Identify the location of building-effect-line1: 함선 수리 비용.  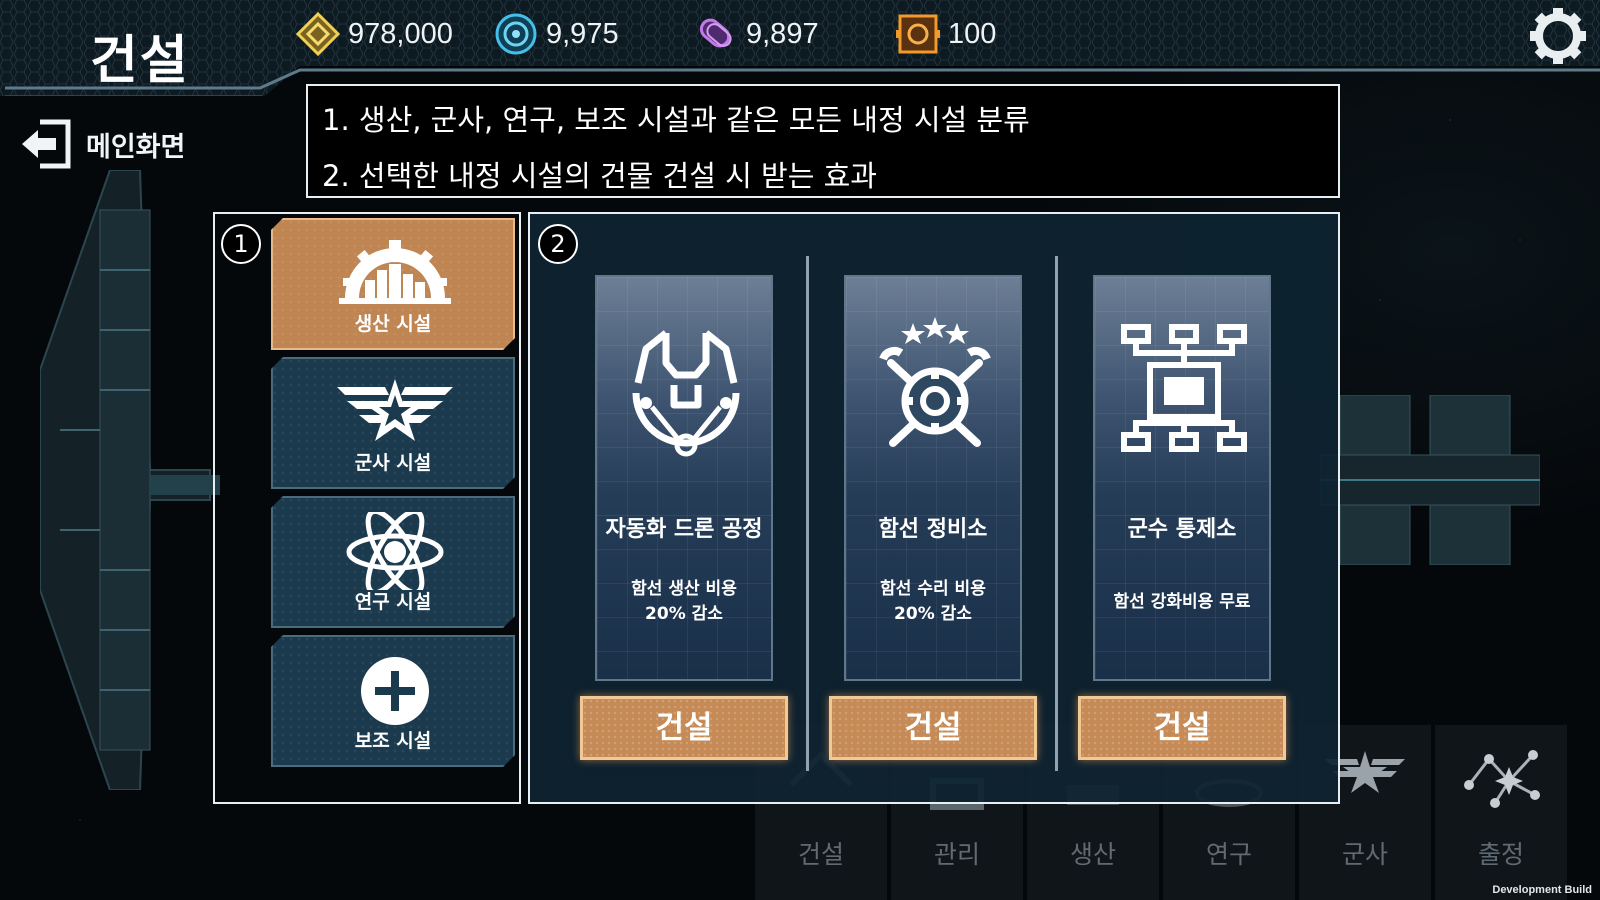
(933, 589).